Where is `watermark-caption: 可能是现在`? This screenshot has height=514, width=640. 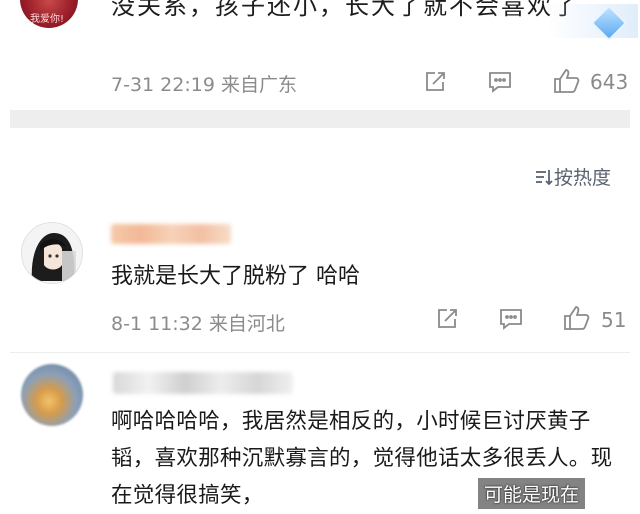
watermark-caption: 可能是现在 is located at coordinates (532, 493).